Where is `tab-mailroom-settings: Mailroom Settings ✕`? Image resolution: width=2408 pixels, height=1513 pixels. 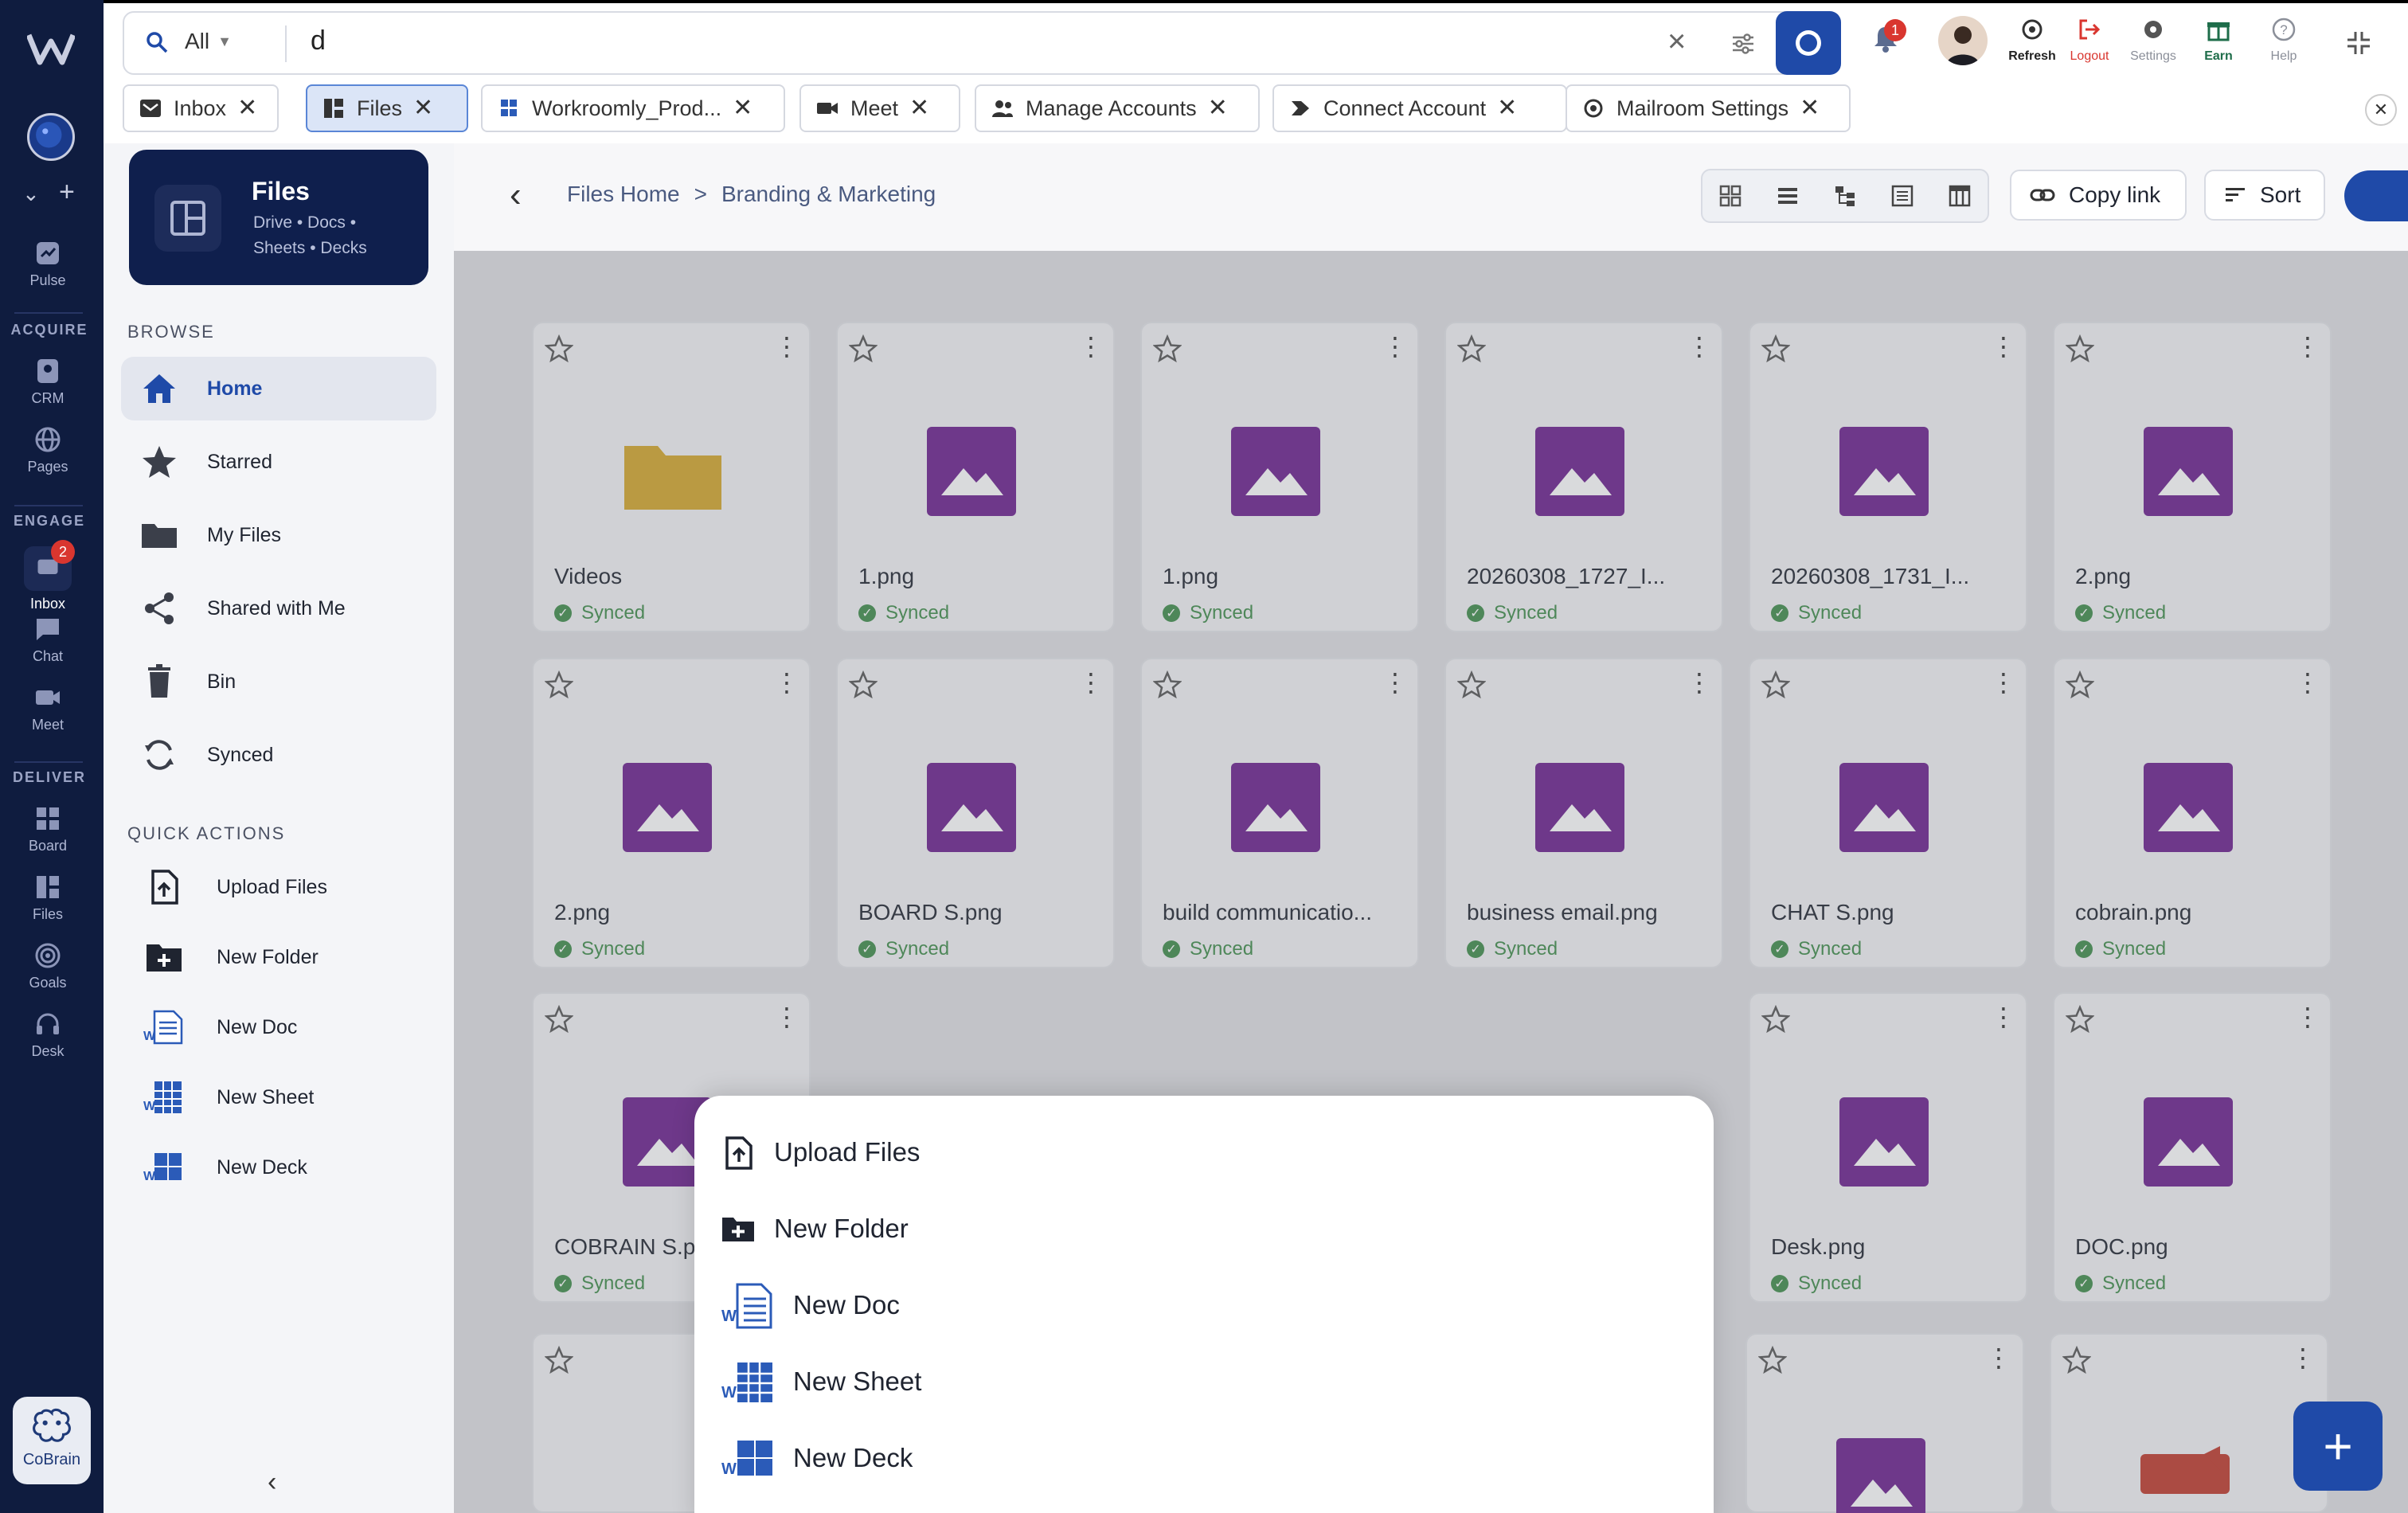
tab-mailroom-settings: Mailroom Settings ✕ is located at coordinates (1708, 108).